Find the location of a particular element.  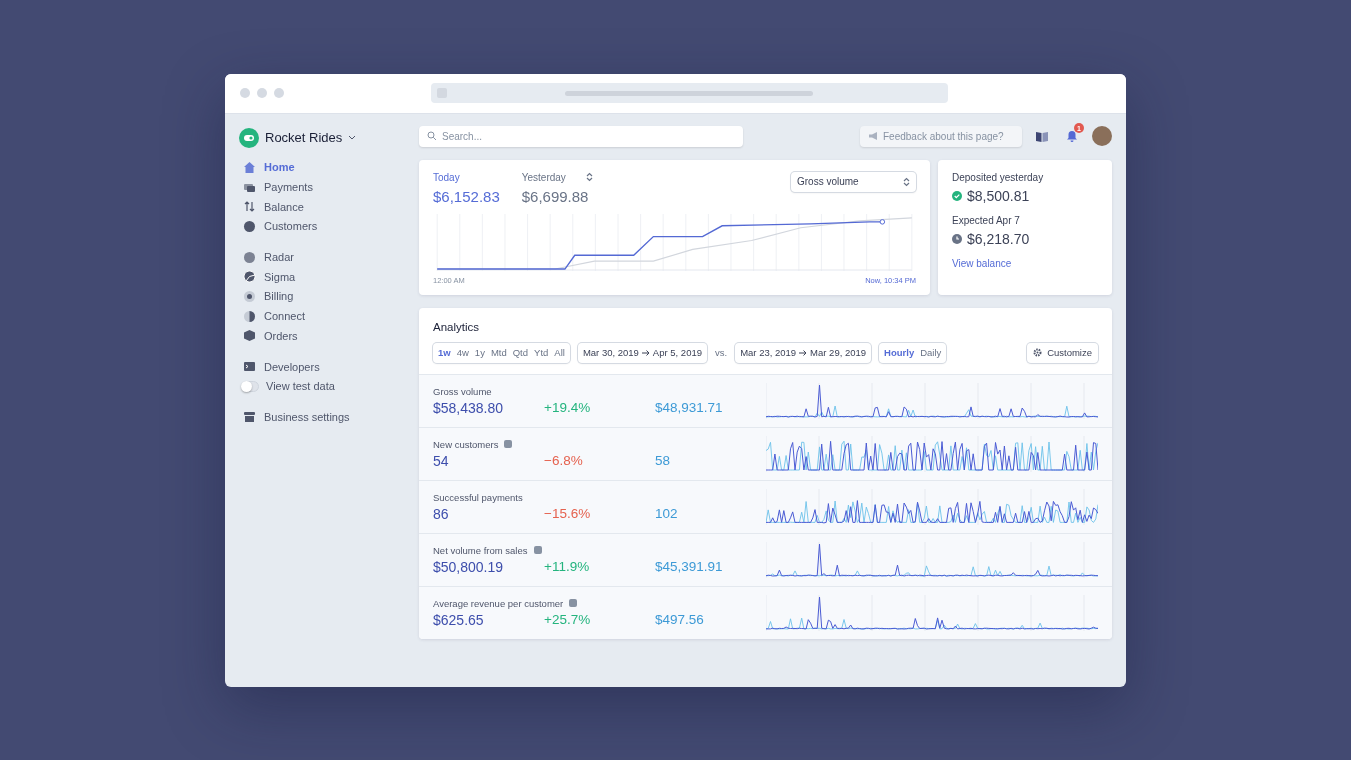

arrows-icon is located at coordinates (249, 207).